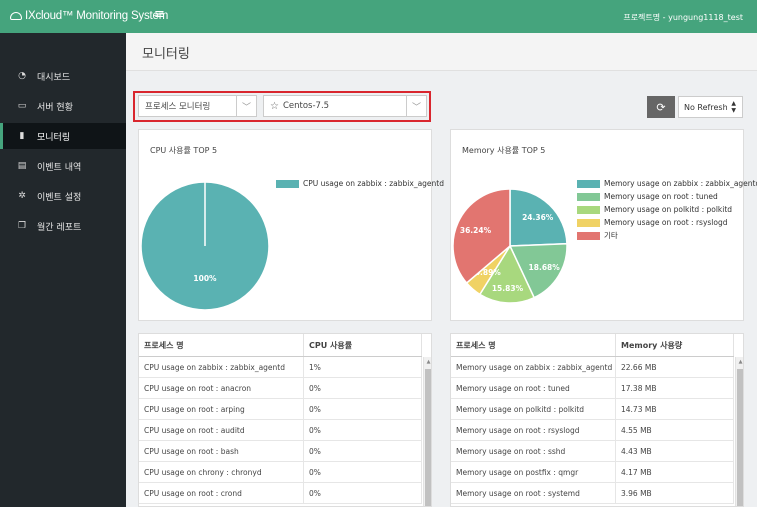 The image size is (757, 507). I want to click on legend-item: Memory usage on zabbix : zabbix_agentd, so click(667, 183).